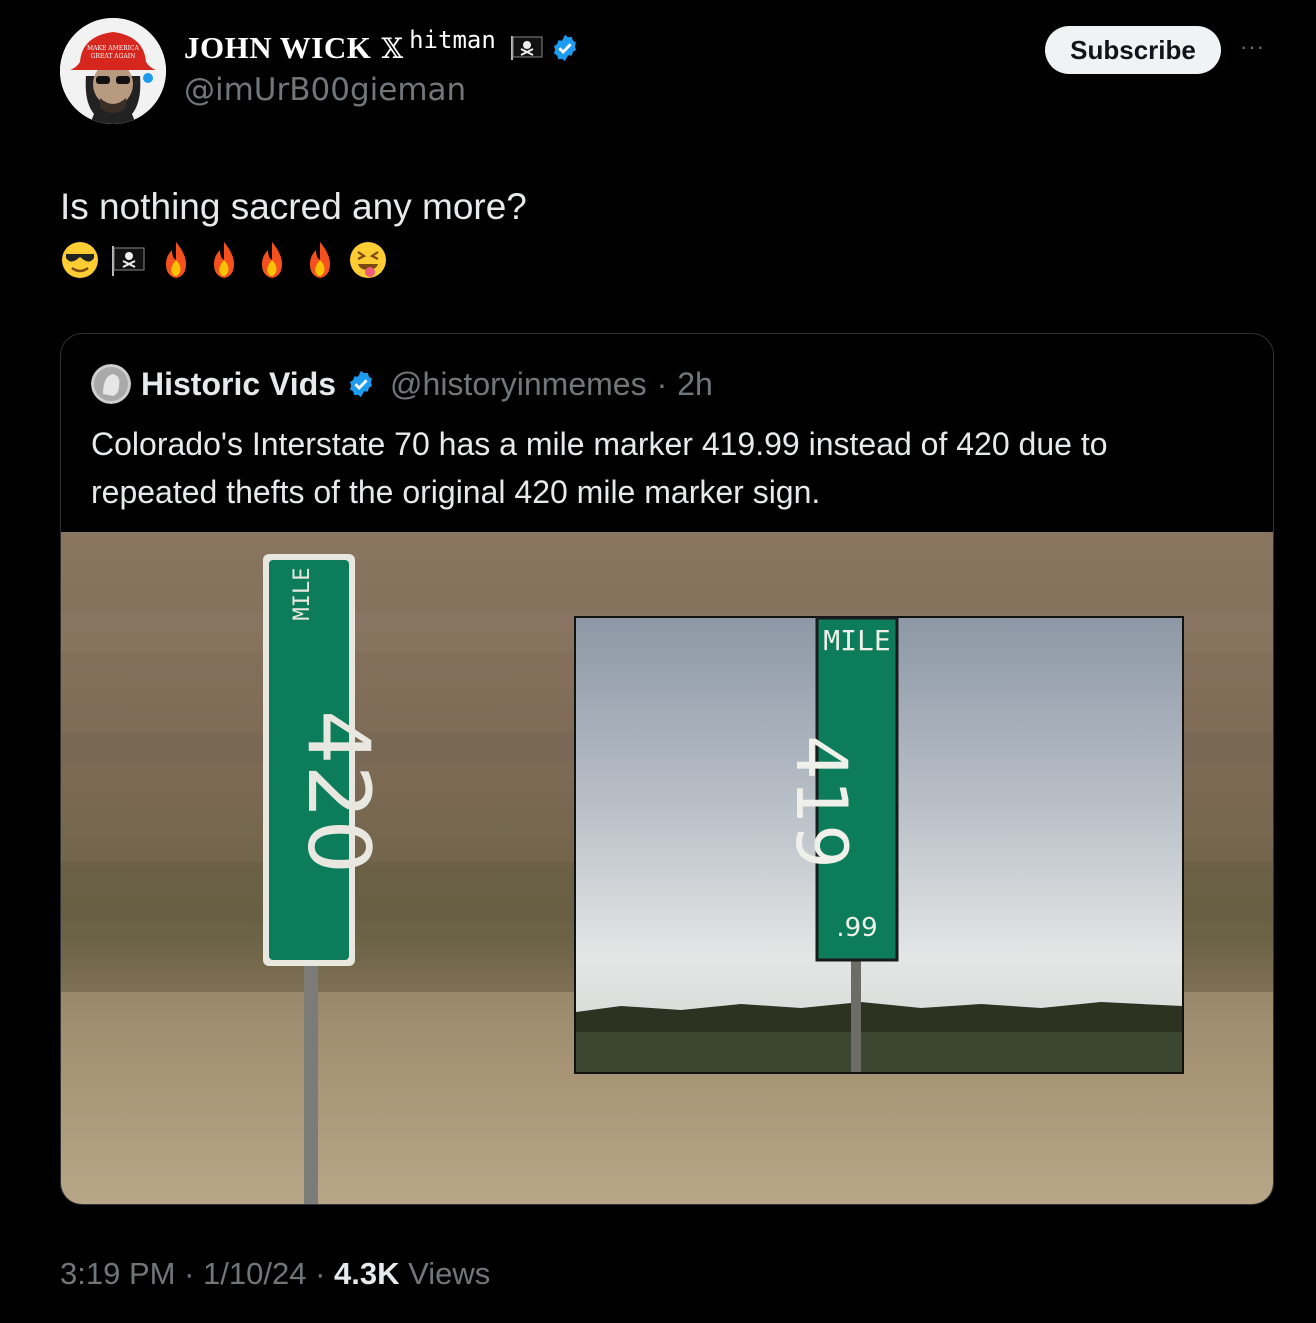  Describe the element at coordinates (392, 48) in the screenshot. I see `x-logo-glyph: 𝕏` at that location.